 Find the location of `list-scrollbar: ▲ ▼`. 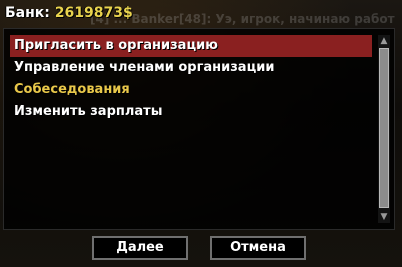

list-scrollbar: ▲ ▼ is located at coordinates (384, 129).